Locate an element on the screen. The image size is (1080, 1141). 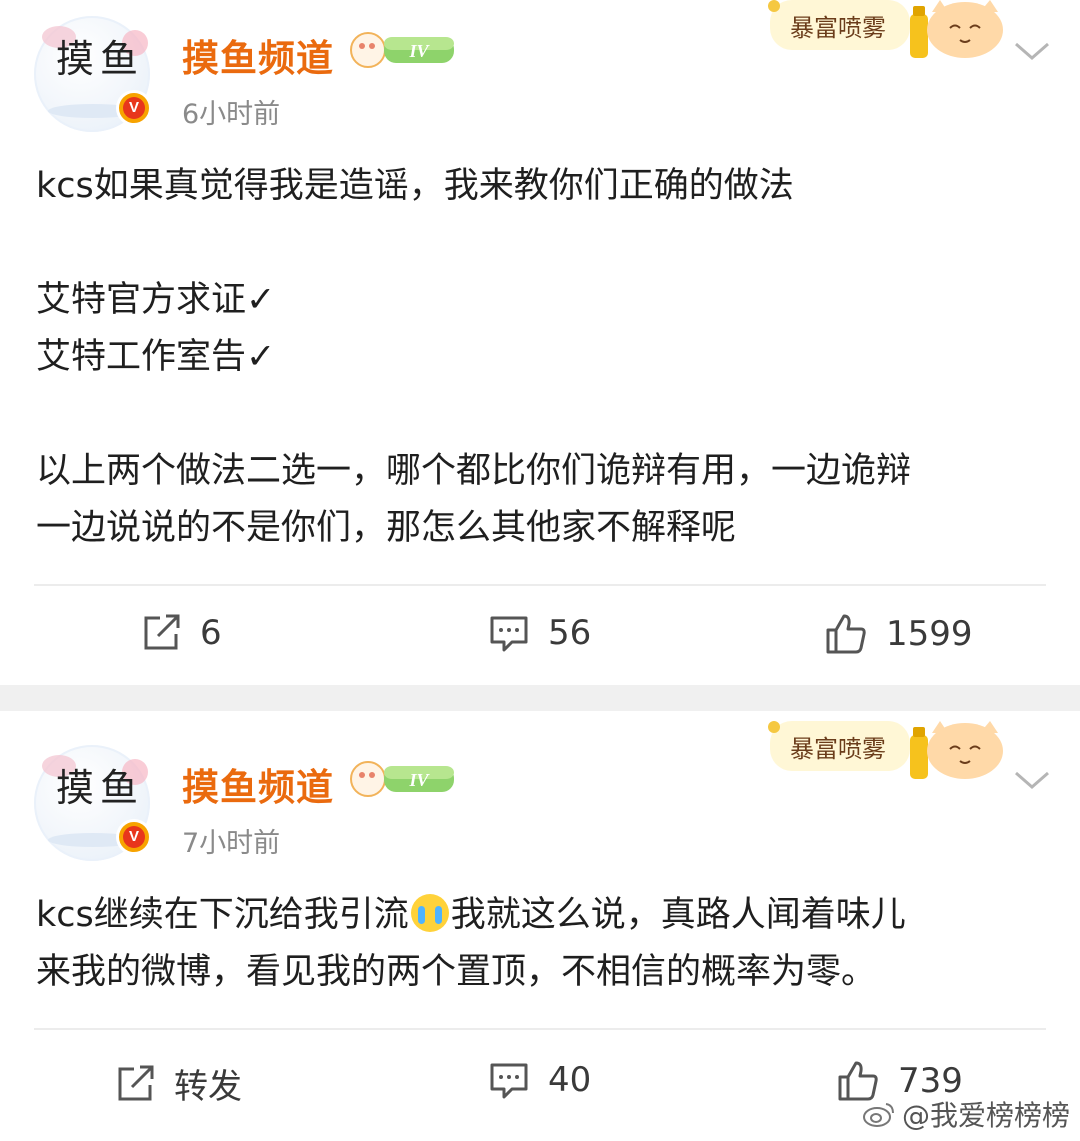
post-line: 一边说说的不是你们，那怎么其他家不解释呢 is located at coordinates (386, 528).